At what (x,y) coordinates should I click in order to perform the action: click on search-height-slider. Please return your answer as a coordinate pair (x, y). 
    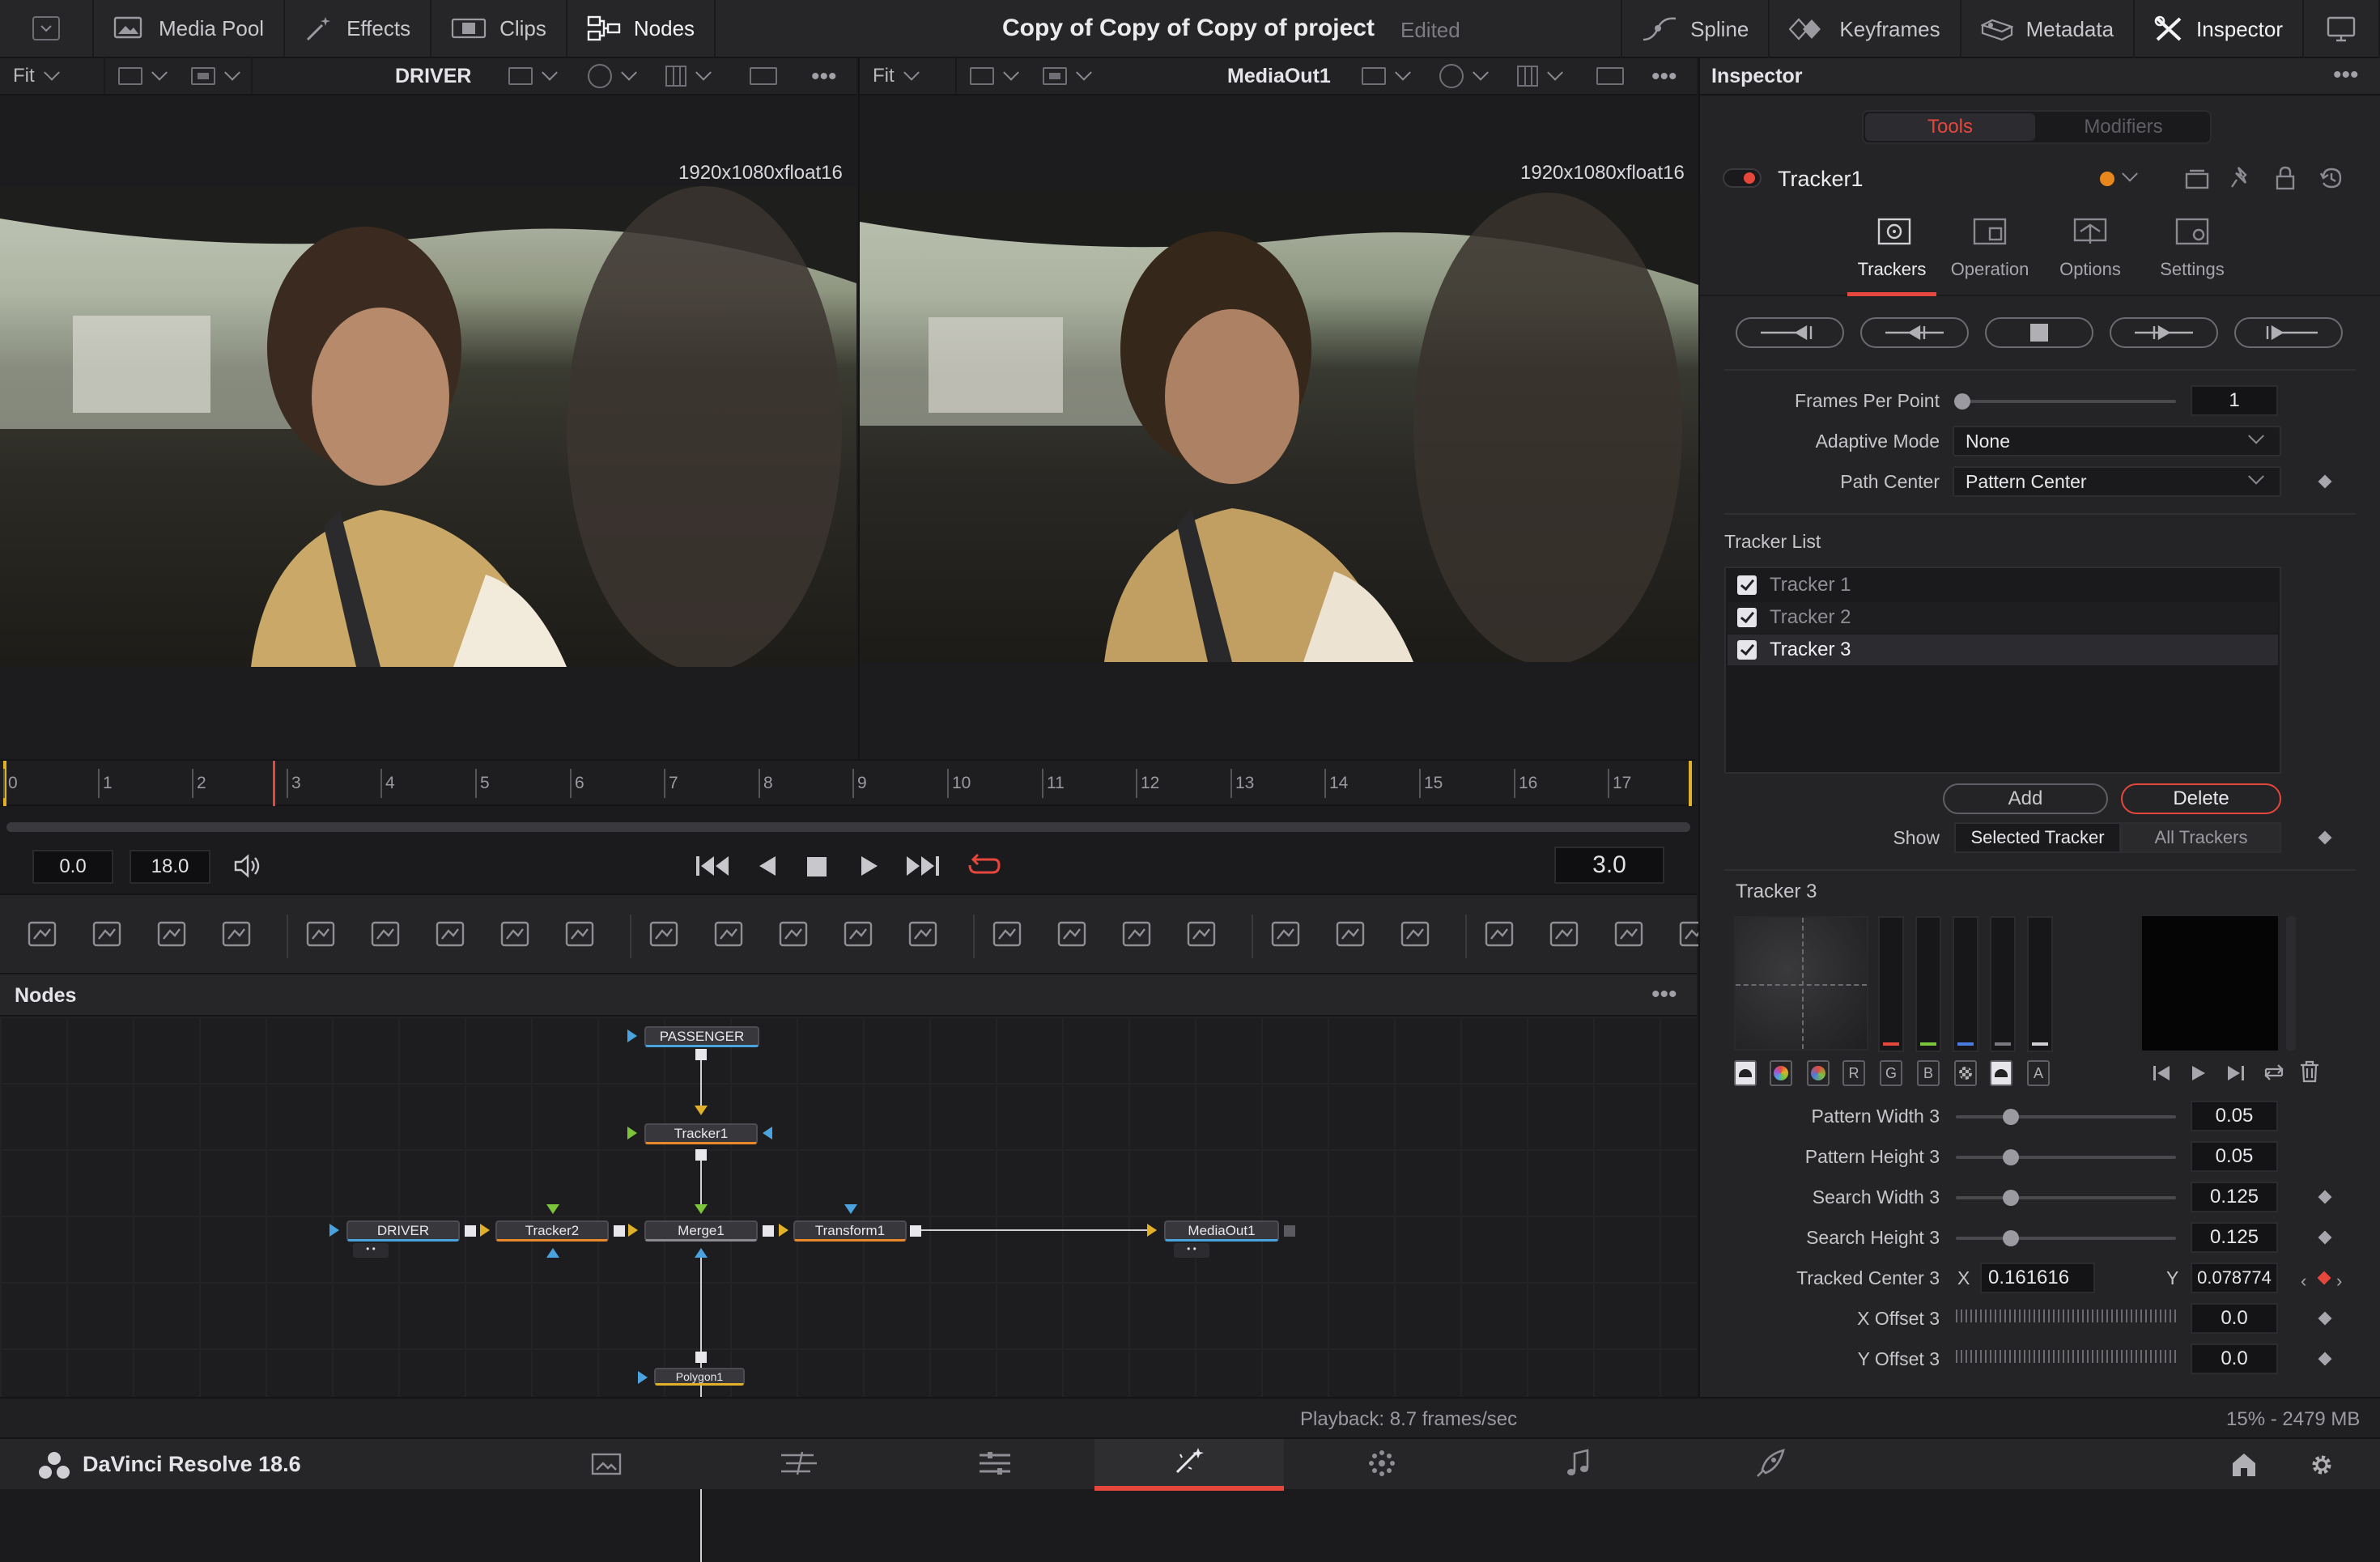
    Looking at the image, I should click on (2066, 1238).